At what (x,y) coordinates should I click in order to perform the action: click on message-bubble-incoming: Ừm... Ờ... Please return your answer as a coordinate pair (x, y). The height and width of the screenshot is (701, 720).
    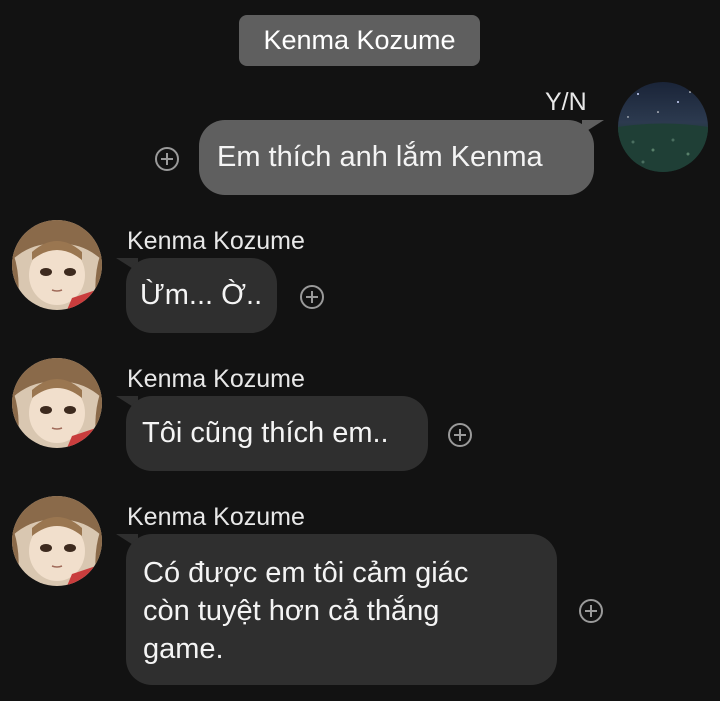
    Looking at the image, I should click on (201, 295).